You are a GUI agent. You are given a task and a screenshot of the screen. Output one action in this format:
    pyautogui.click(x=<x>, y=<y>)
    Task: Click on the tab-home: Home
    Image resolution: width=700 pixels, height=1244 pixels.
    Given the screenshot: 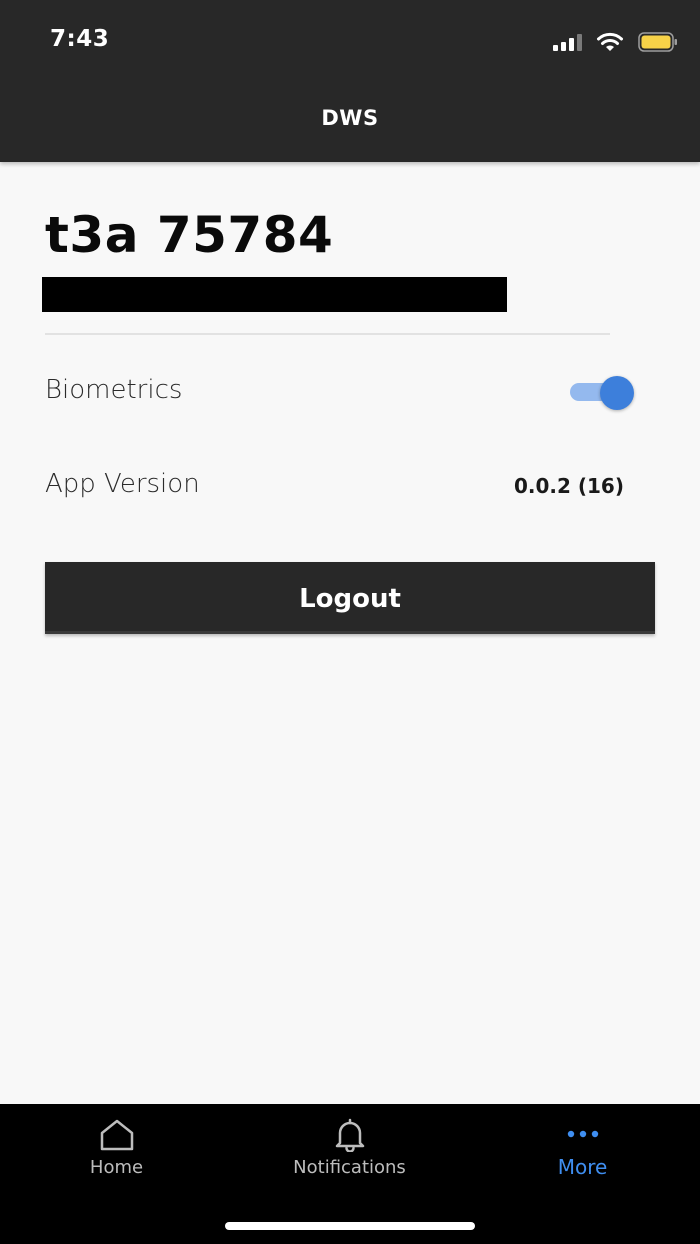 What is the action you would take?
    pyautogui.click(x=116, y=1149)
    